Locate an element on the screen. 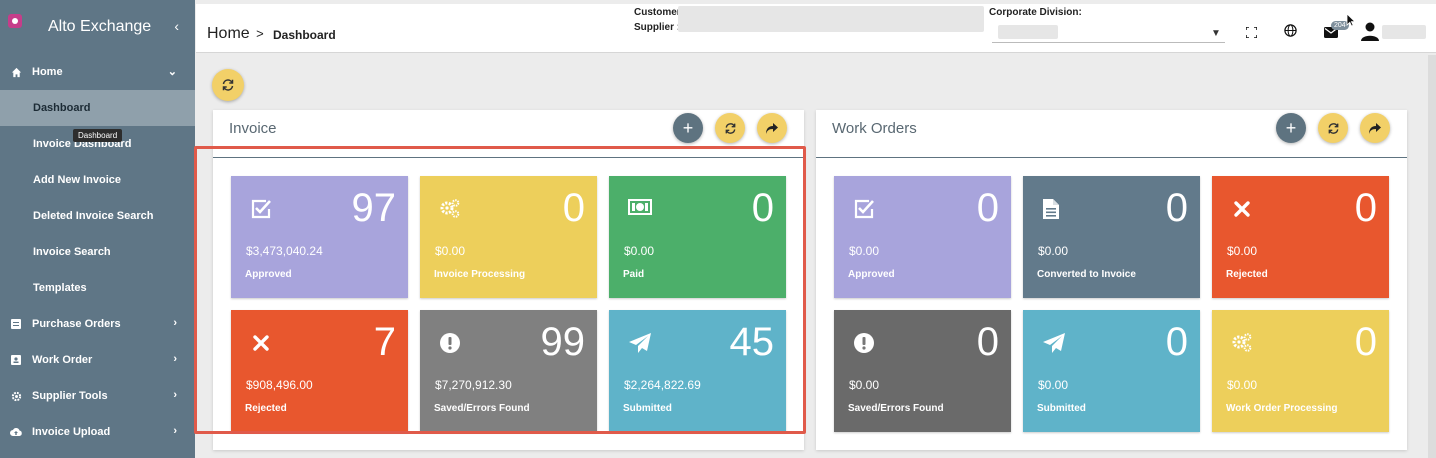 Image resolution: width=1436 pixels, height=458 pixels. customer-supplier-value is located at coordinates (831, 19).